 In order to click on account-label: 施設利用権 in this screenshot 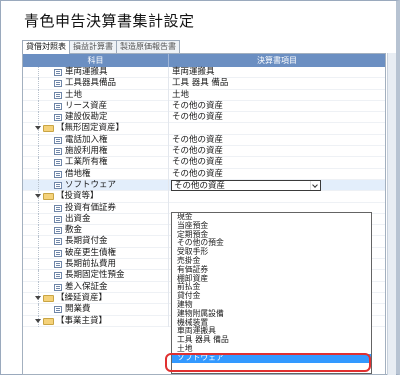, I will do `click(86, 151)`.